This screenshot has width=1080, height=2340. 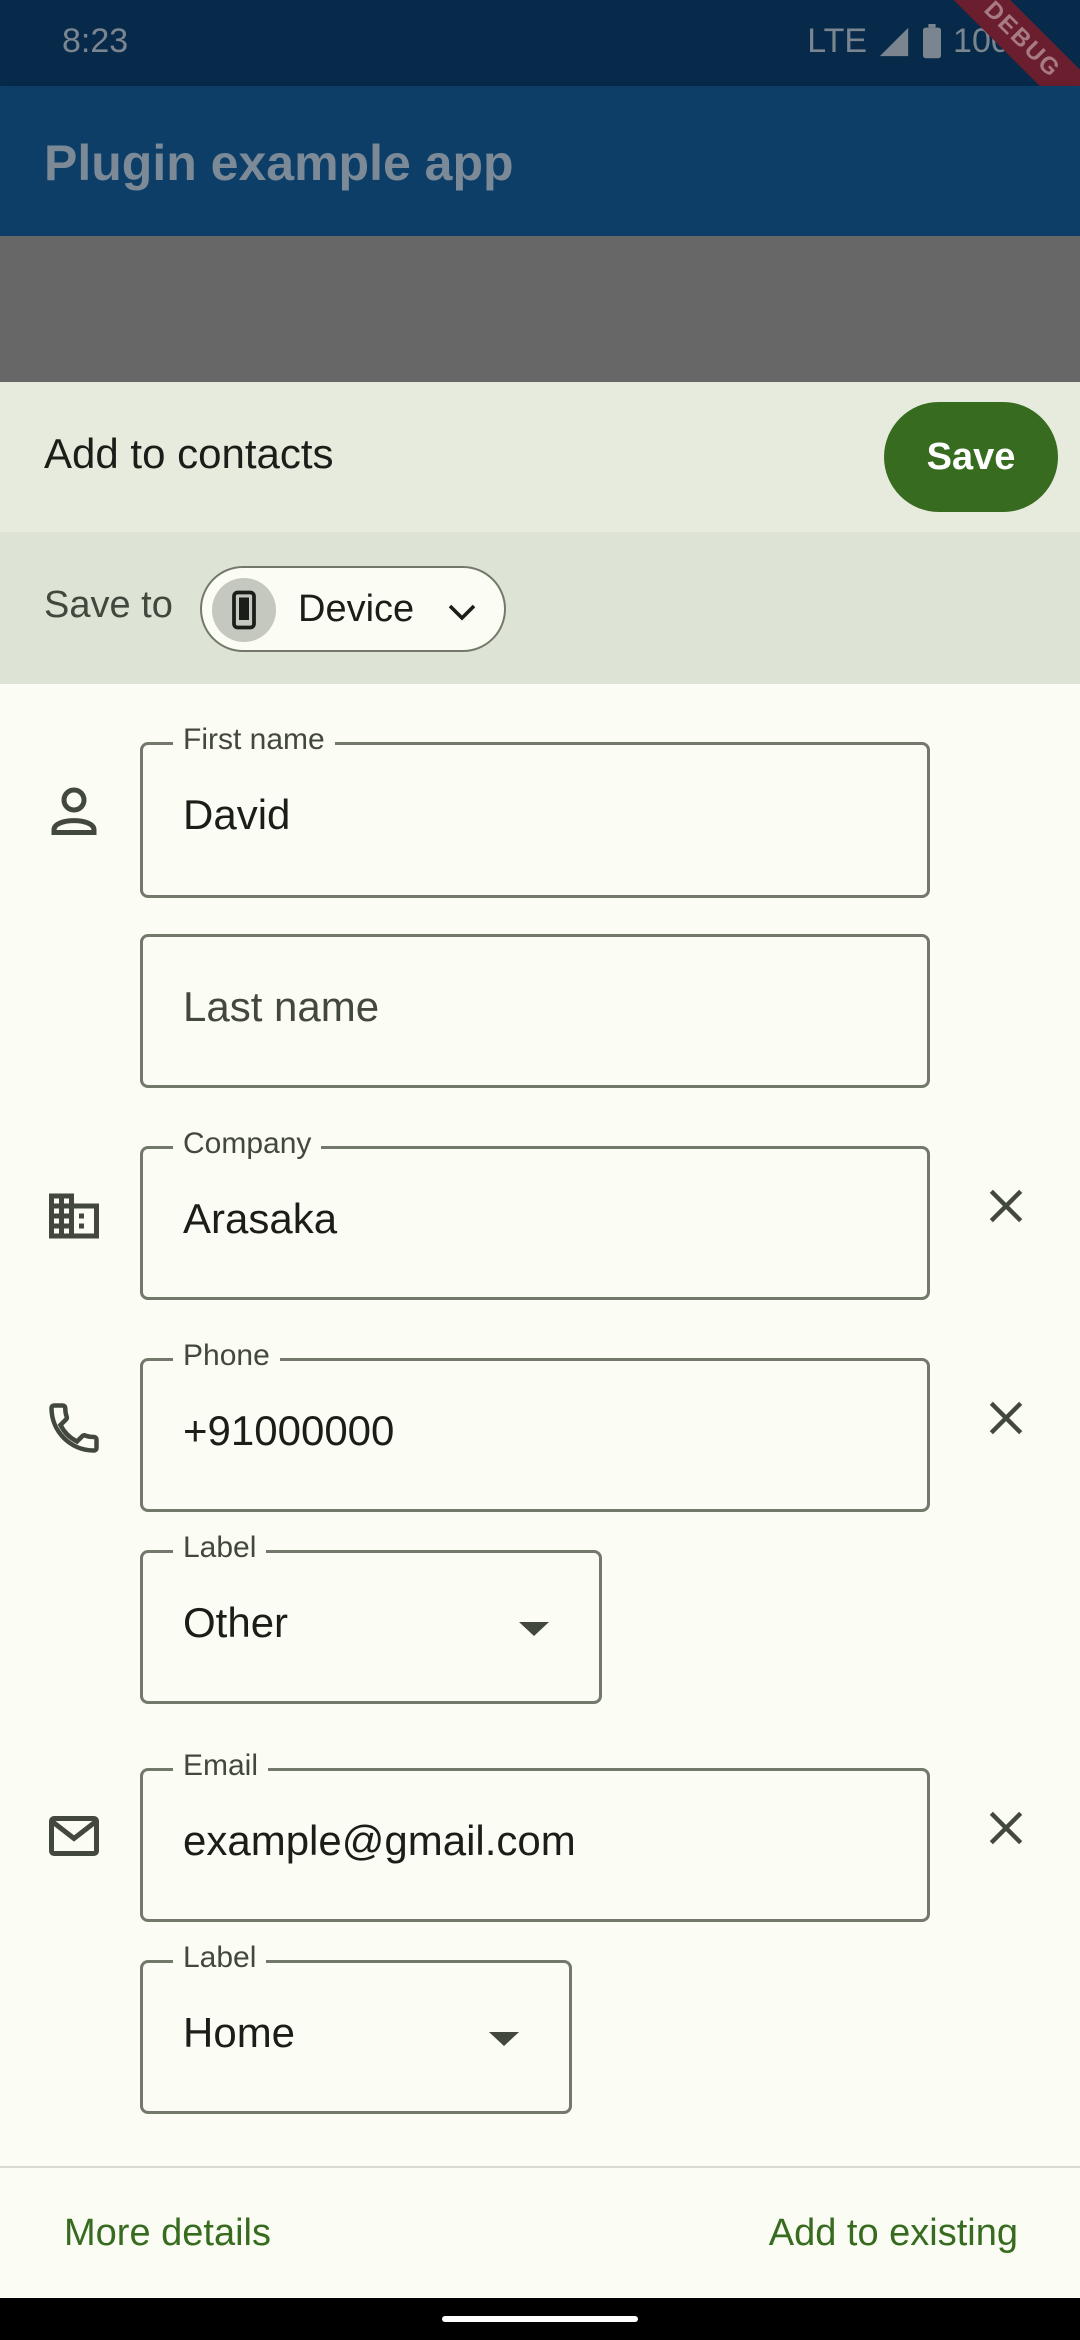 What do you see at coordinates (281, 1006) in the screenshot?
I see `last-name-placeholder: Last name` at bounding box center [281, 1006].